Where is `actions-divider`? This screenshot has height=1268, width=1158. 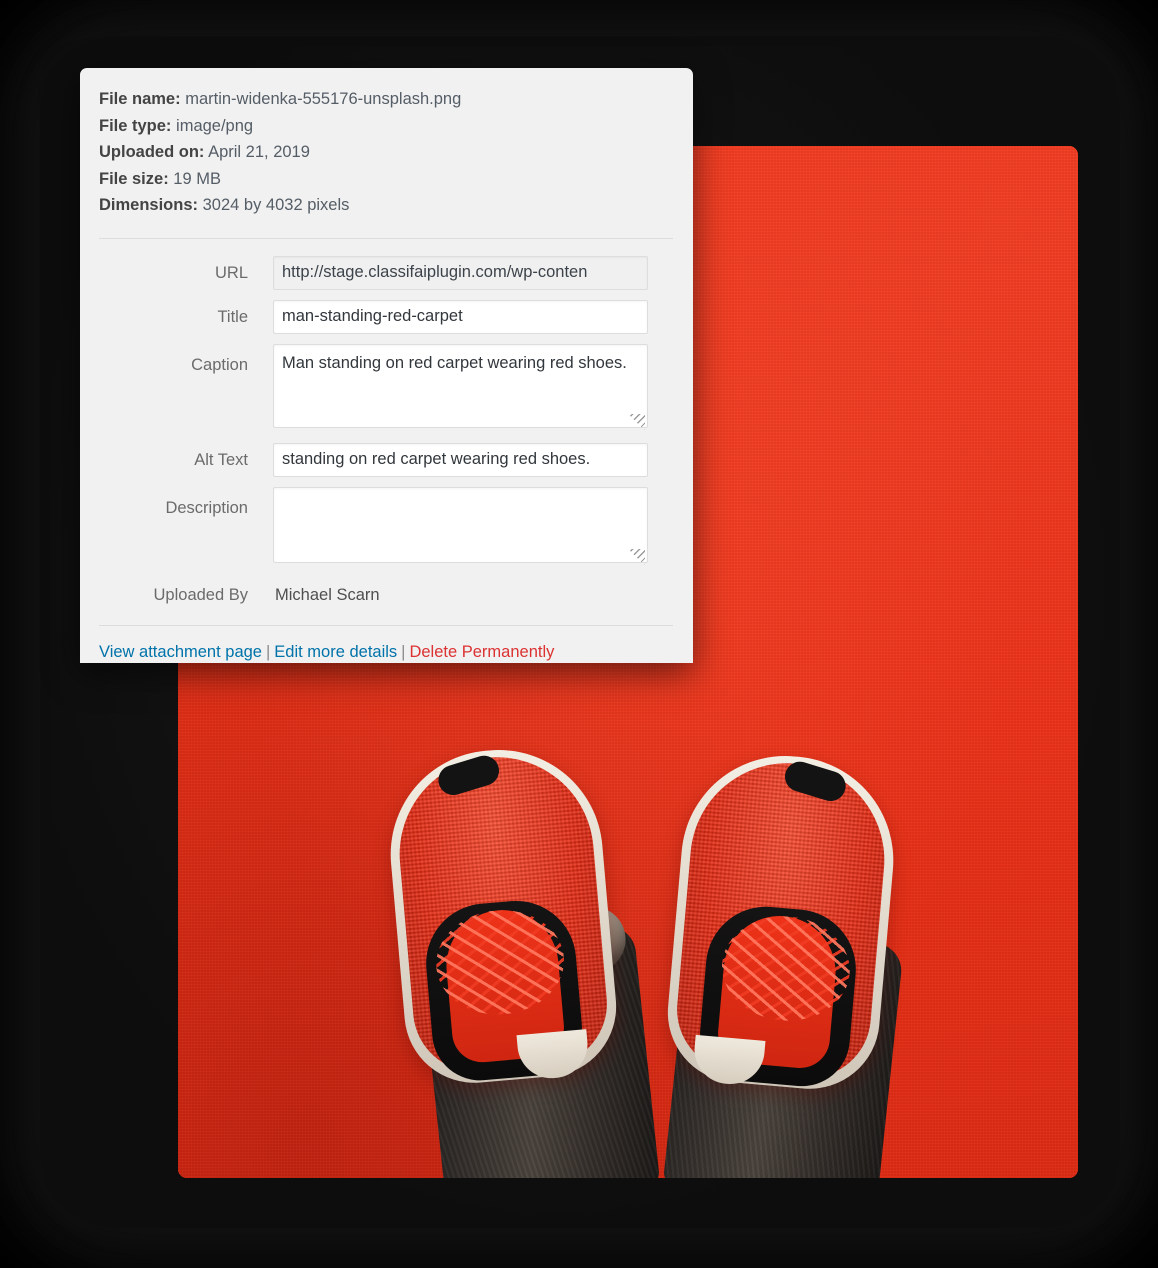 actions-divider is located at coordinates (386, 625).